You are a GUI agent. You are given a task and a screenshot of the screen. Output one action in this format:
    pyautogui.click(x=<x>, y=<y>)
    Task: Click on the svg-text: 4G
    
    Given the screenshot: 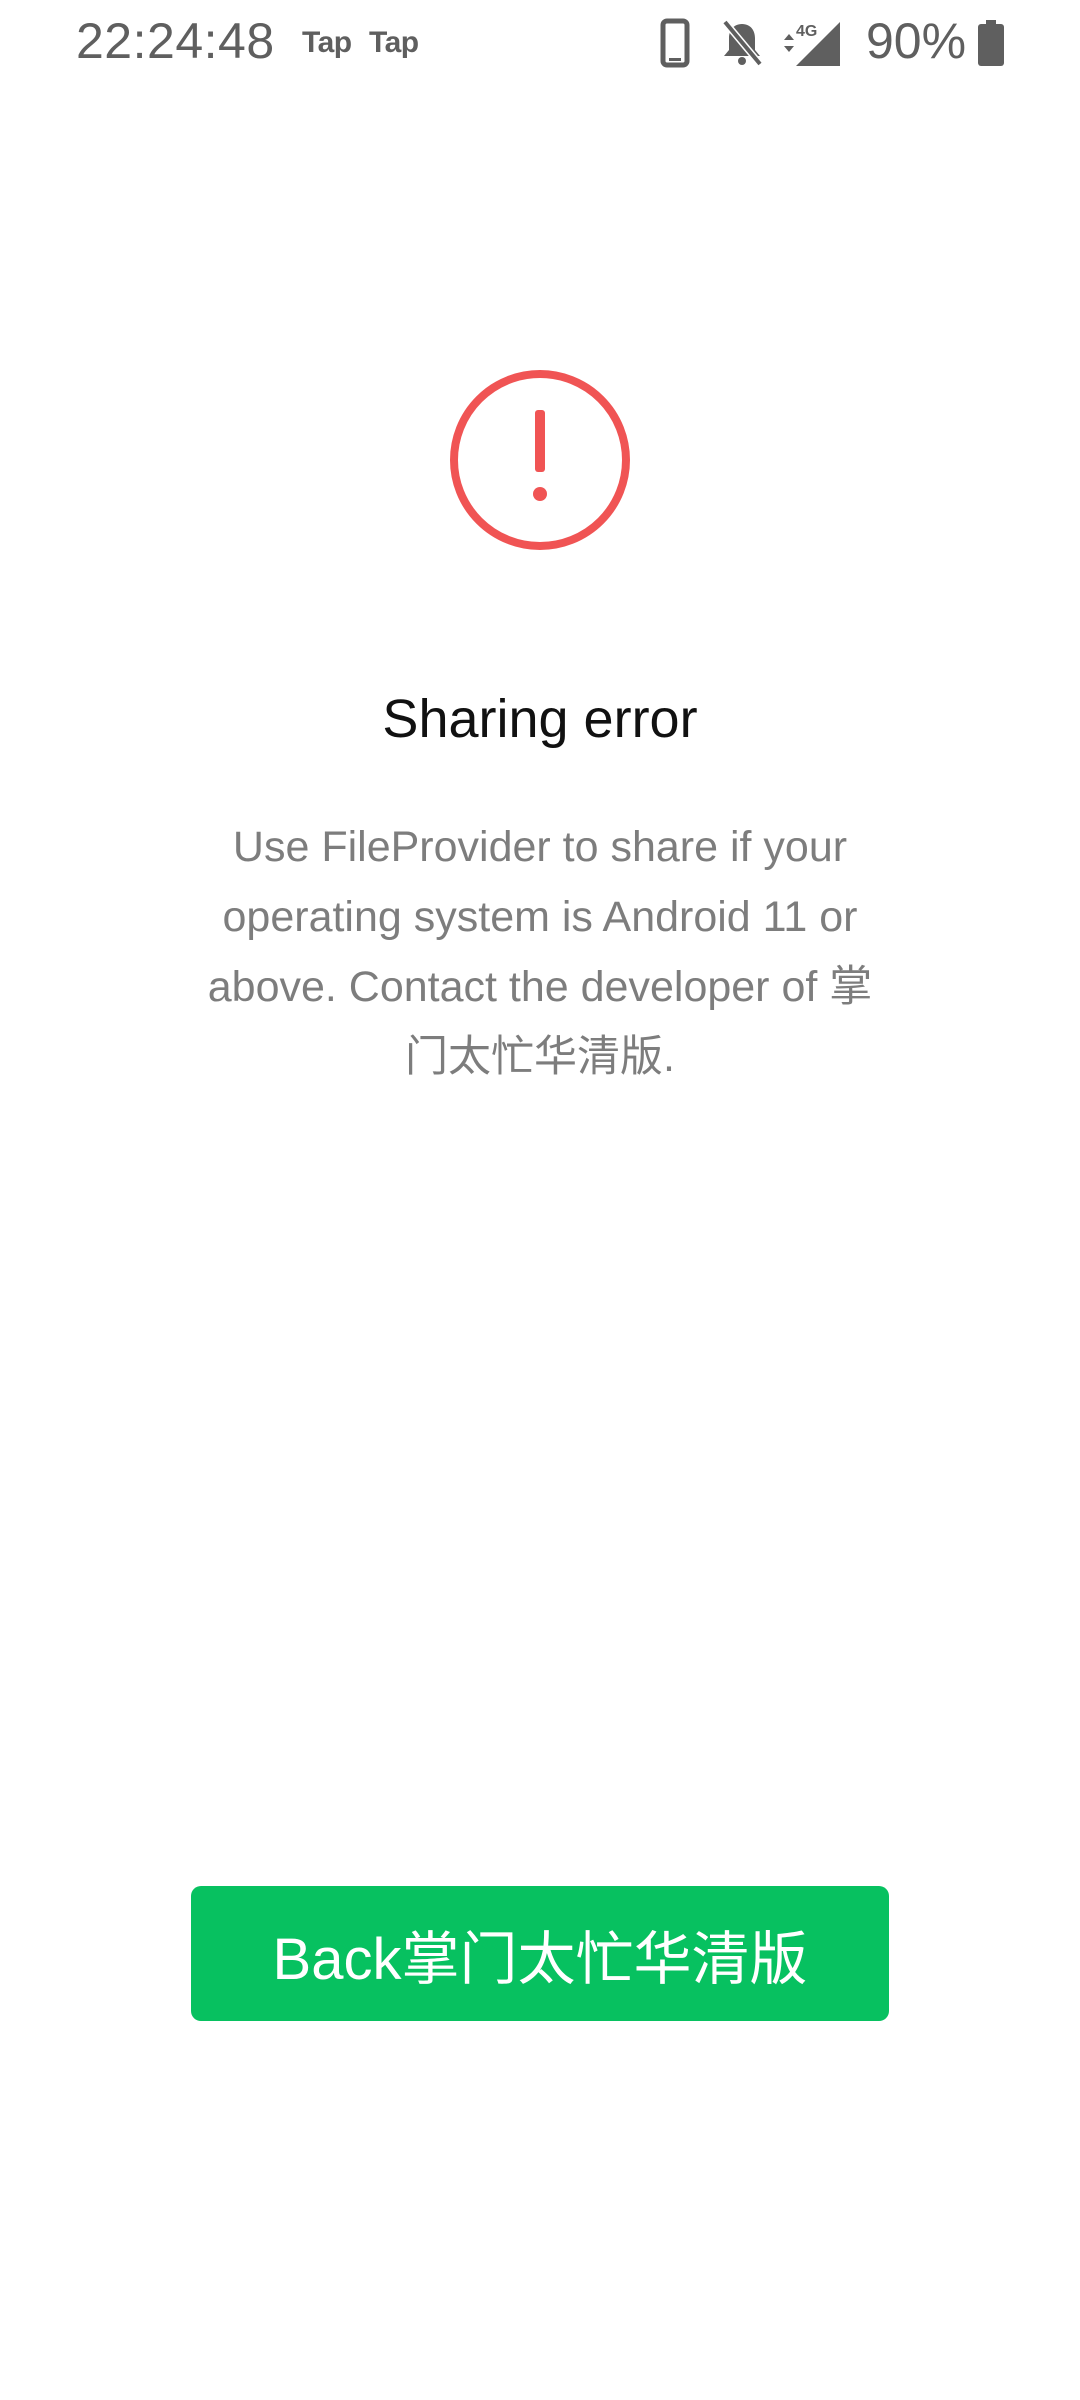 What is the action you would take?
    pyautogui.click(x=806, y=31)
    